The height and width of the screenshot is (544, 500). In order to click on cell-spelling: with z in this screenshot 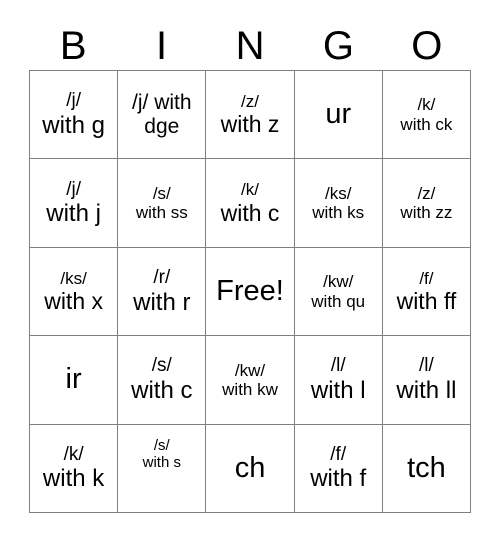, I will do `click(250, 124)`.